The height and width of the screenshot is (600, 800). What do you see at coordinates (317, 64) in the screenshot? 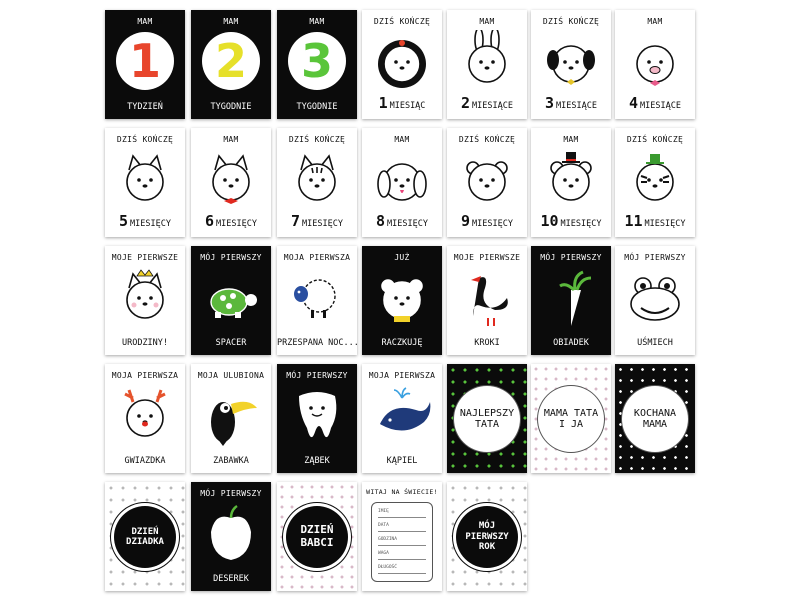
I see `milestone-card: MAM 3 TYGODNIE` at bounding box center [317, 64].